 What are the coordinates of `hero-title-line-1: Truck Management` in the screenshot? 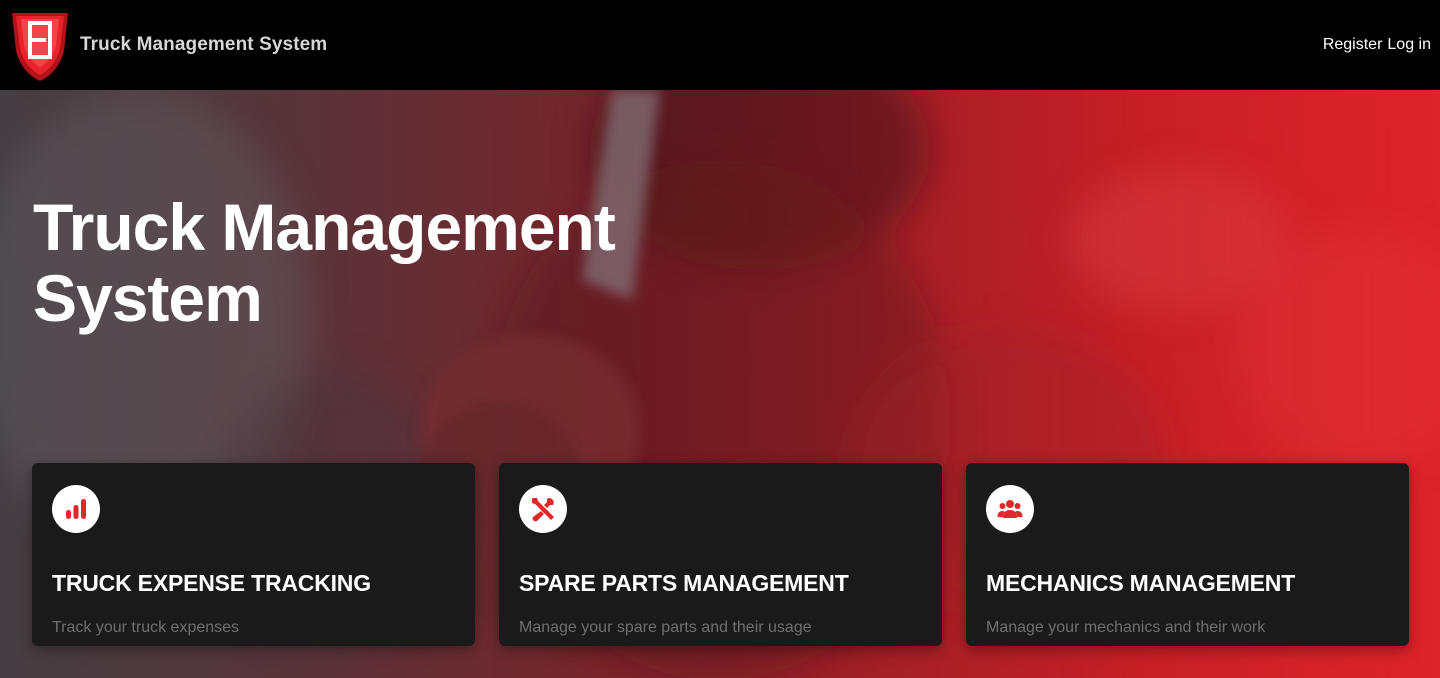 It's located at (324, 227).